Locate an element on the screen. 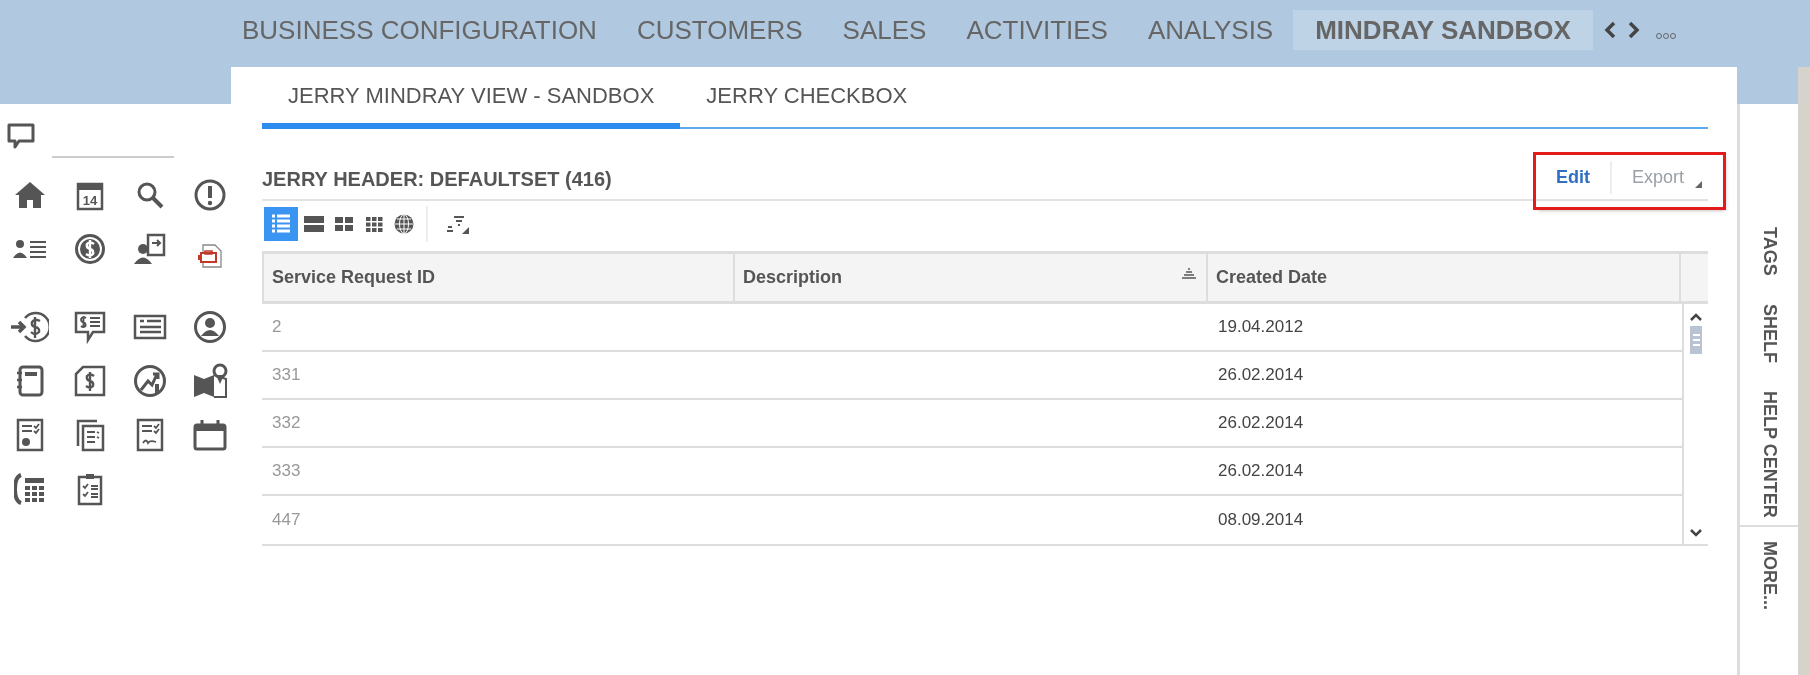 The height and width of the screenshot is (675, 1810). dollar-document-icon is located at coordinates (90, 381).